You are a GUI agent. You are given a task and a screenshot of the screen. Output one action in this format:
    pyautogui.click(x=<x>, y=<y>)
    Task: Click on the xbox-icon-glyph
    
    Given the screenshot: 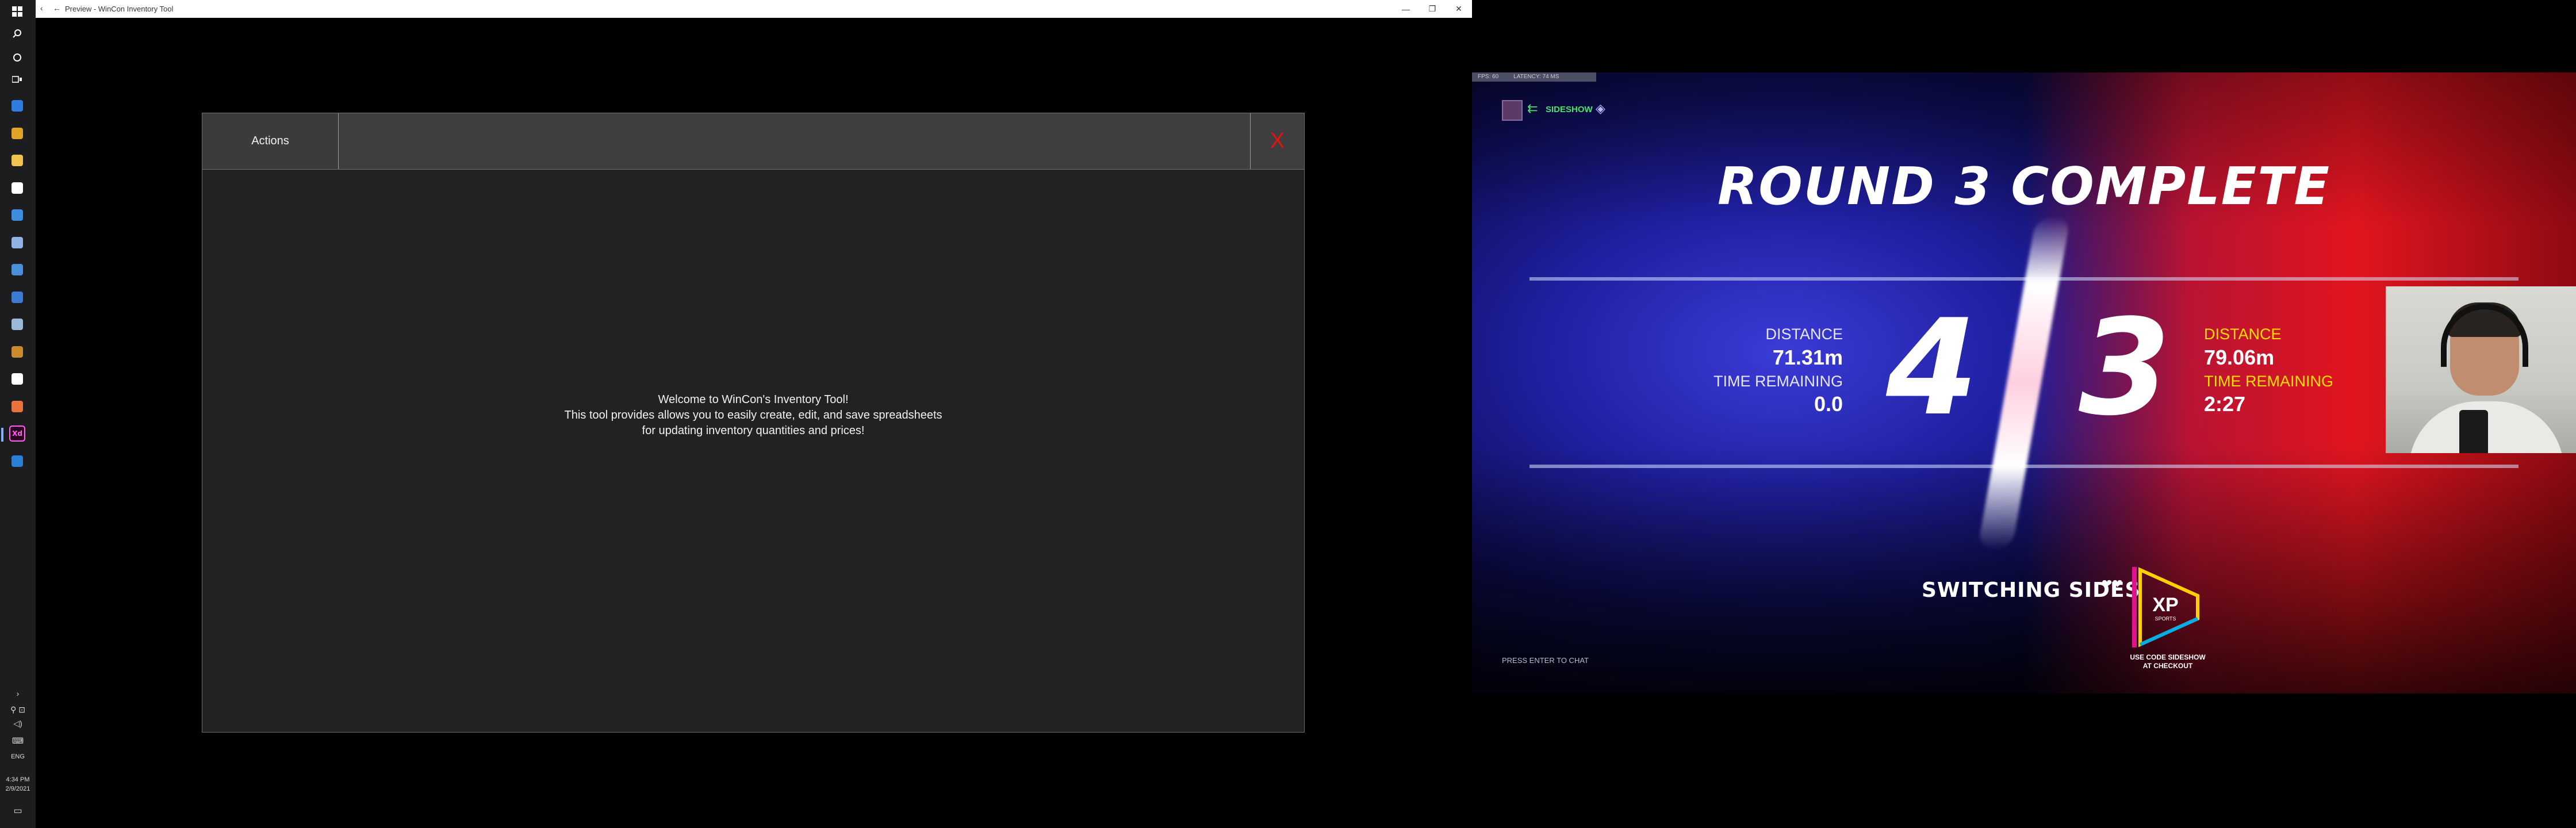 What is the action you would take?
    pyautogui.click(x=17, y=379)
    